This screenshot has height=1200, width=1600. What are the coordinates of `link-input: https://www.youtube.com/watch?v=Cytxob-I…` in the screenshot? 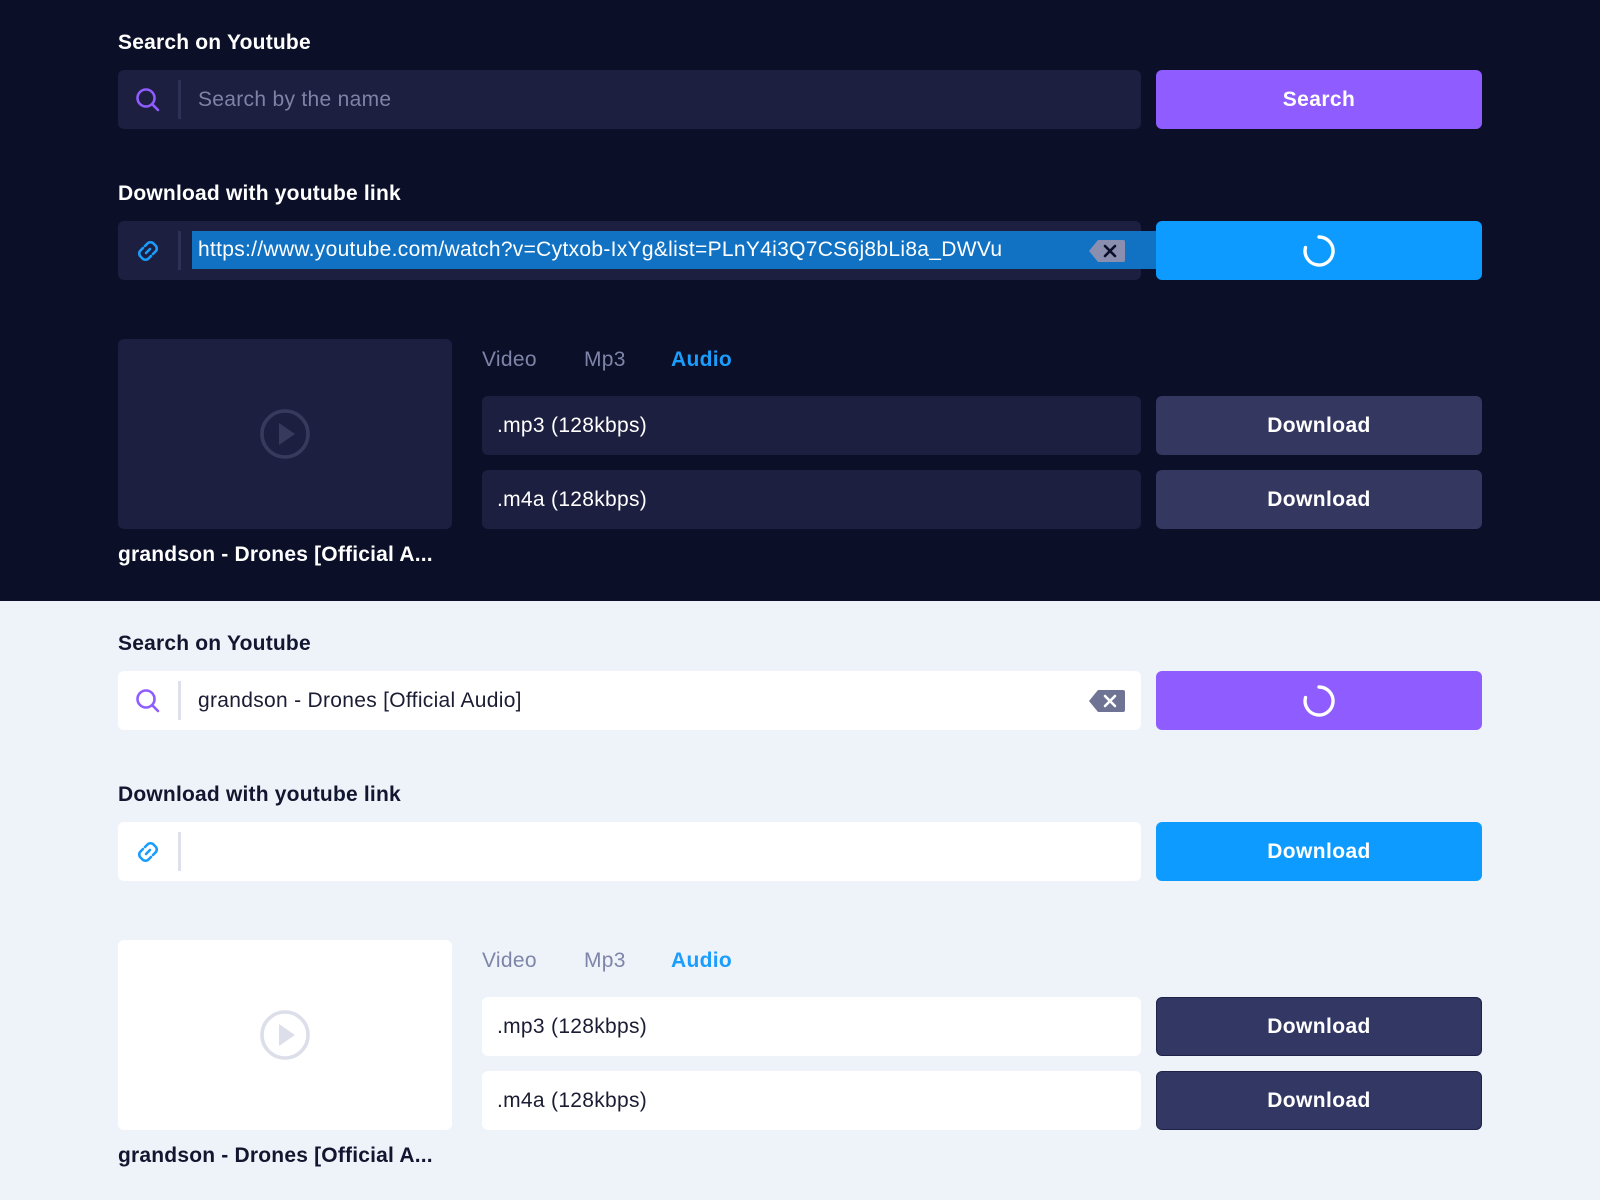 It's located at (660, 250).